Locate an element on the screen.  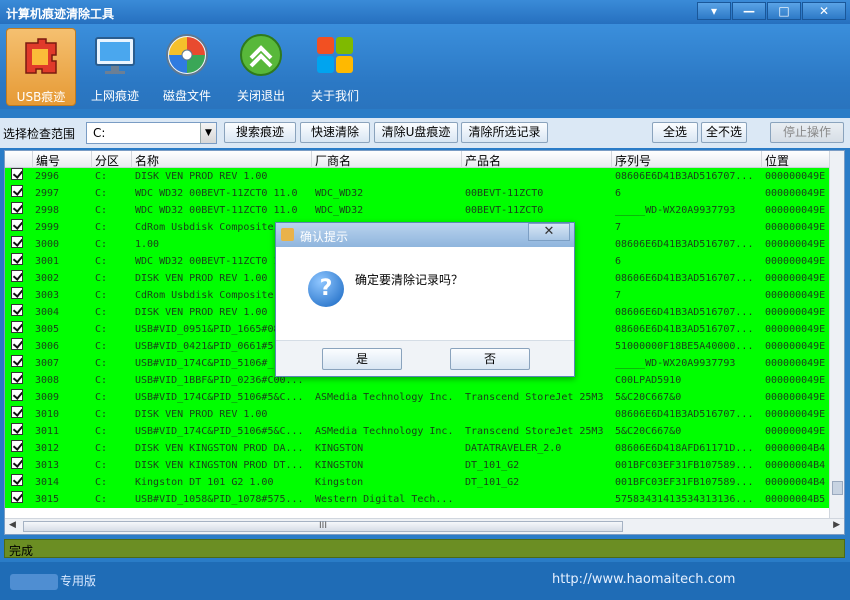
scroll-right-icon: ▶ is located at coordinates (836, 525).